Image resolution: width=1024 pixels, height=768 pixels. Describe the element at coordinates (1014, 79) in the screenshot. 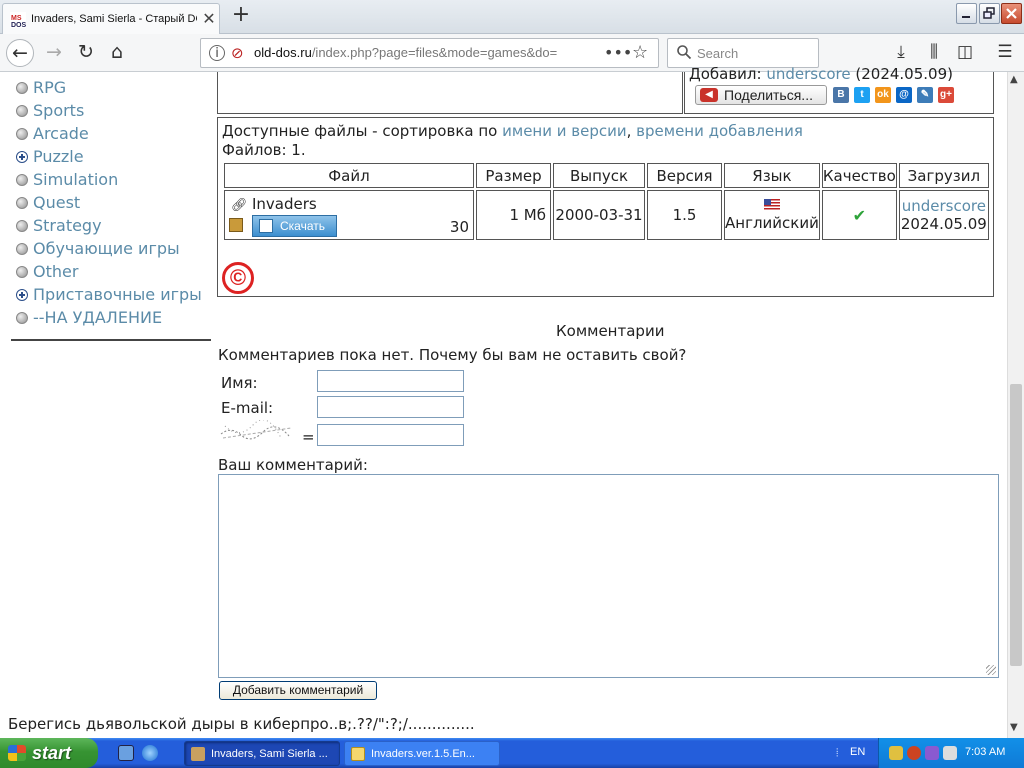

I see `scroll-up-icon: ▲` at that location.